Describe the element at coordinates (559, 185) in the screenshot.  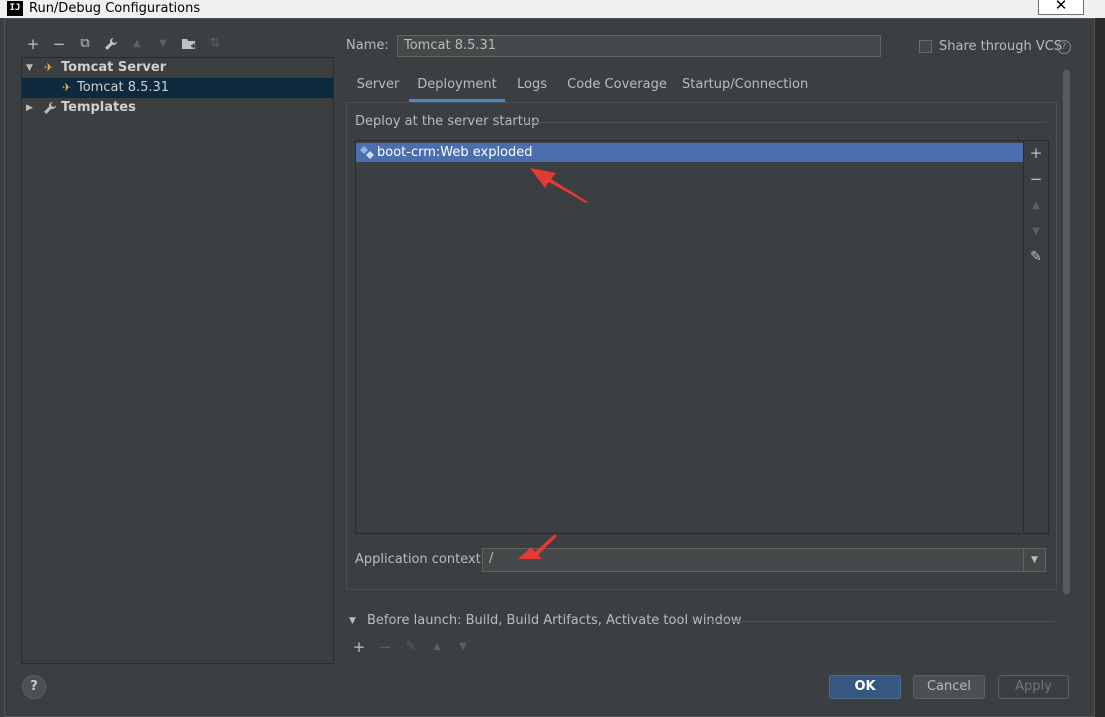
I see `annotation-arrow-artifact` at that location.